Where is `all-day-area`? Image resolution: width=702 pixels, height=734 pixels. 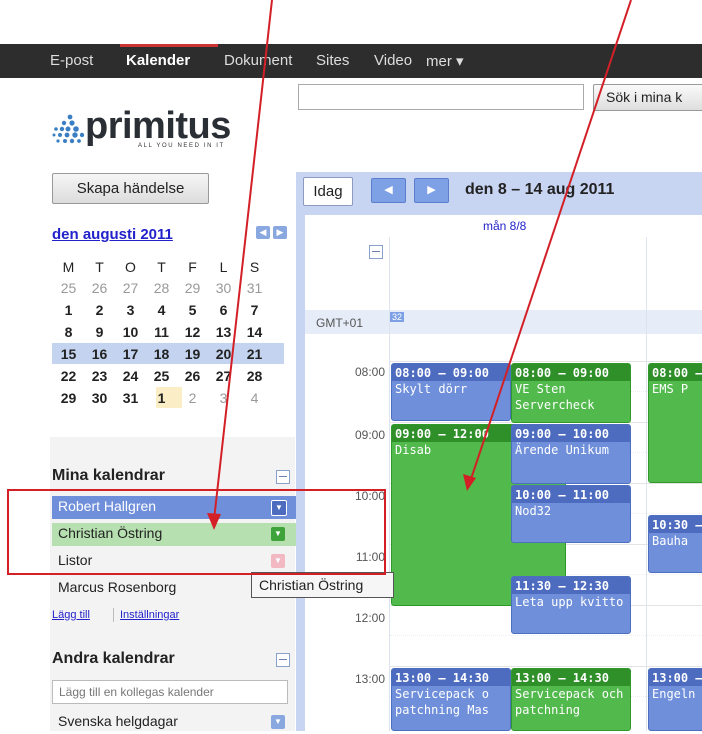
all-day-area is located at coordinates (546, 274).